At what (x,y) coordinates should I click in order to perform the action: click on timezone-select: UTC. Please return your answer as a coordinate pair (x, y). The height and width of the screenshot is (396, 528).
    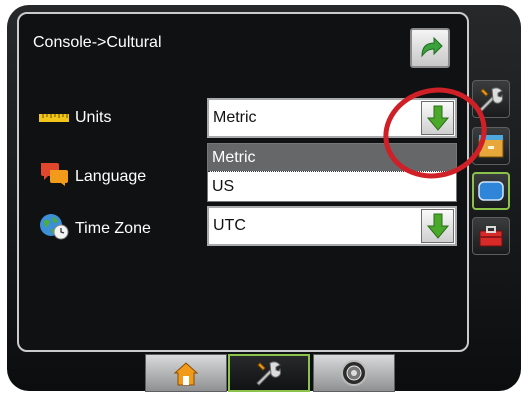
    Looking at the image, I should click on (332, 226).